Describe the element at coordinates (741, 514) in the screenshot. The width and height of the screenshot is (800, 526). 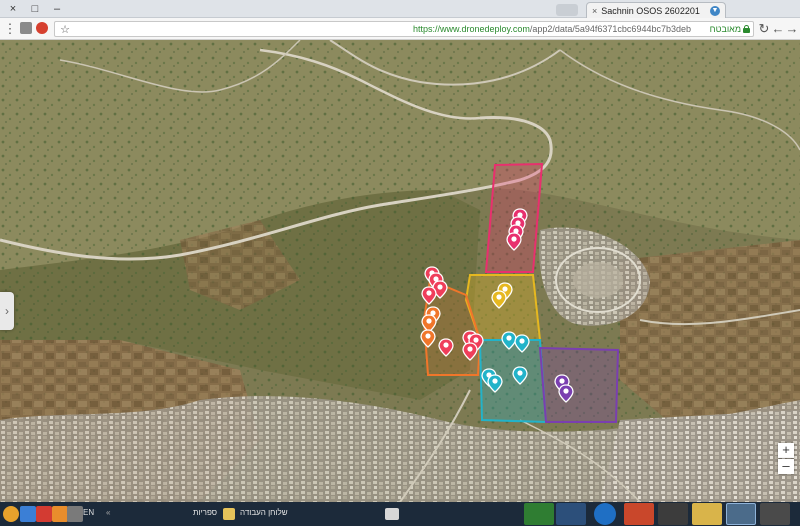
I see `chrome-taskbar-icon` at that location.